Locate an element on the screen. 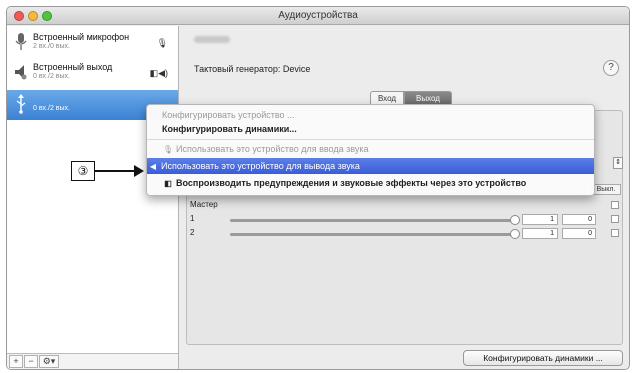 The height and width of the screenshot is (373, 633). channel-label: Мастер is located at coordinates (204, 204).